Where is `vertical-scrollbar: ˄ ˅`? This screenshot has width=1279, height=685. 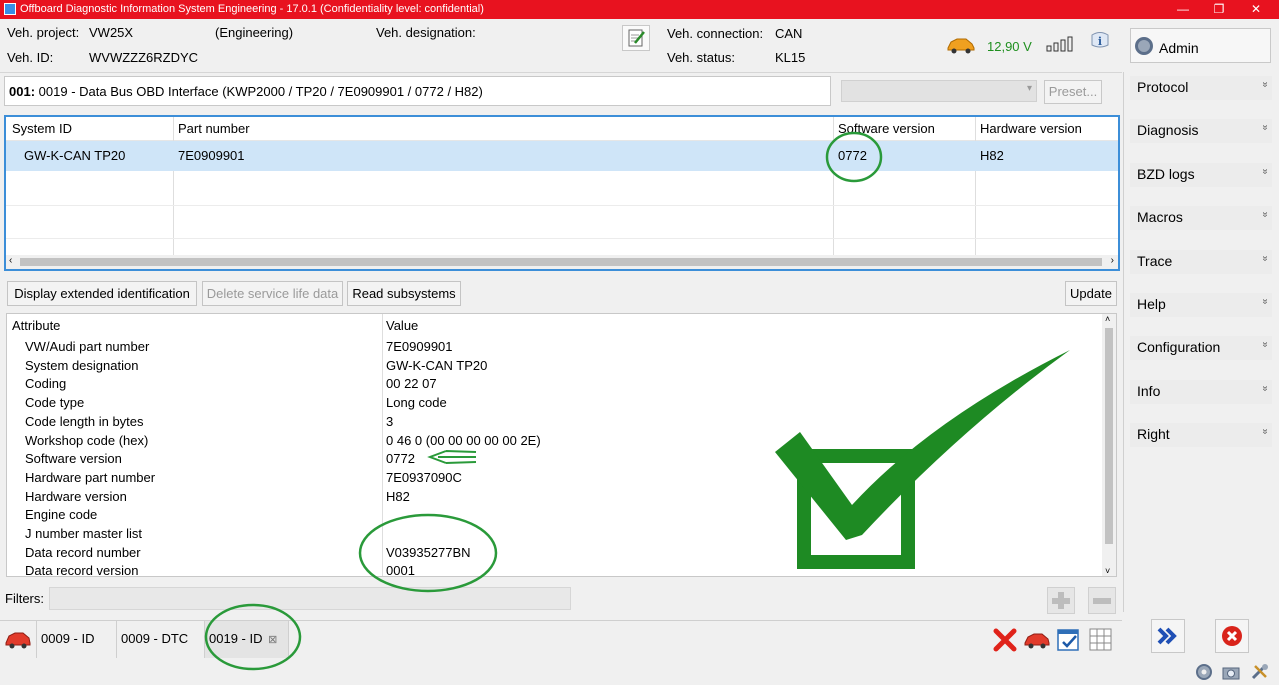
vertical-scrollbar: ˄ ˅ is located at coordinates (1109, 445).